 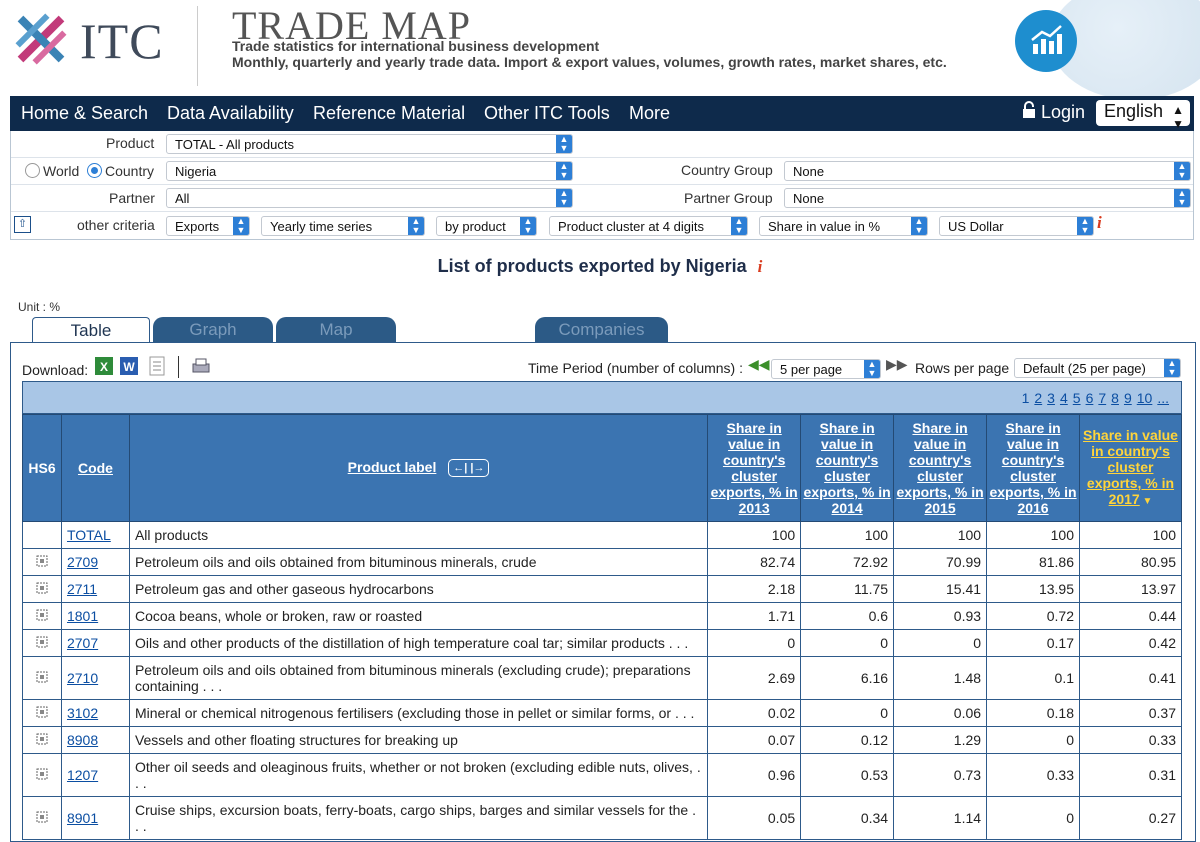 What do you see at coordinates (649, 113) in the screenshot?
I see `nav-more: More` at bounding box center [649, 113].